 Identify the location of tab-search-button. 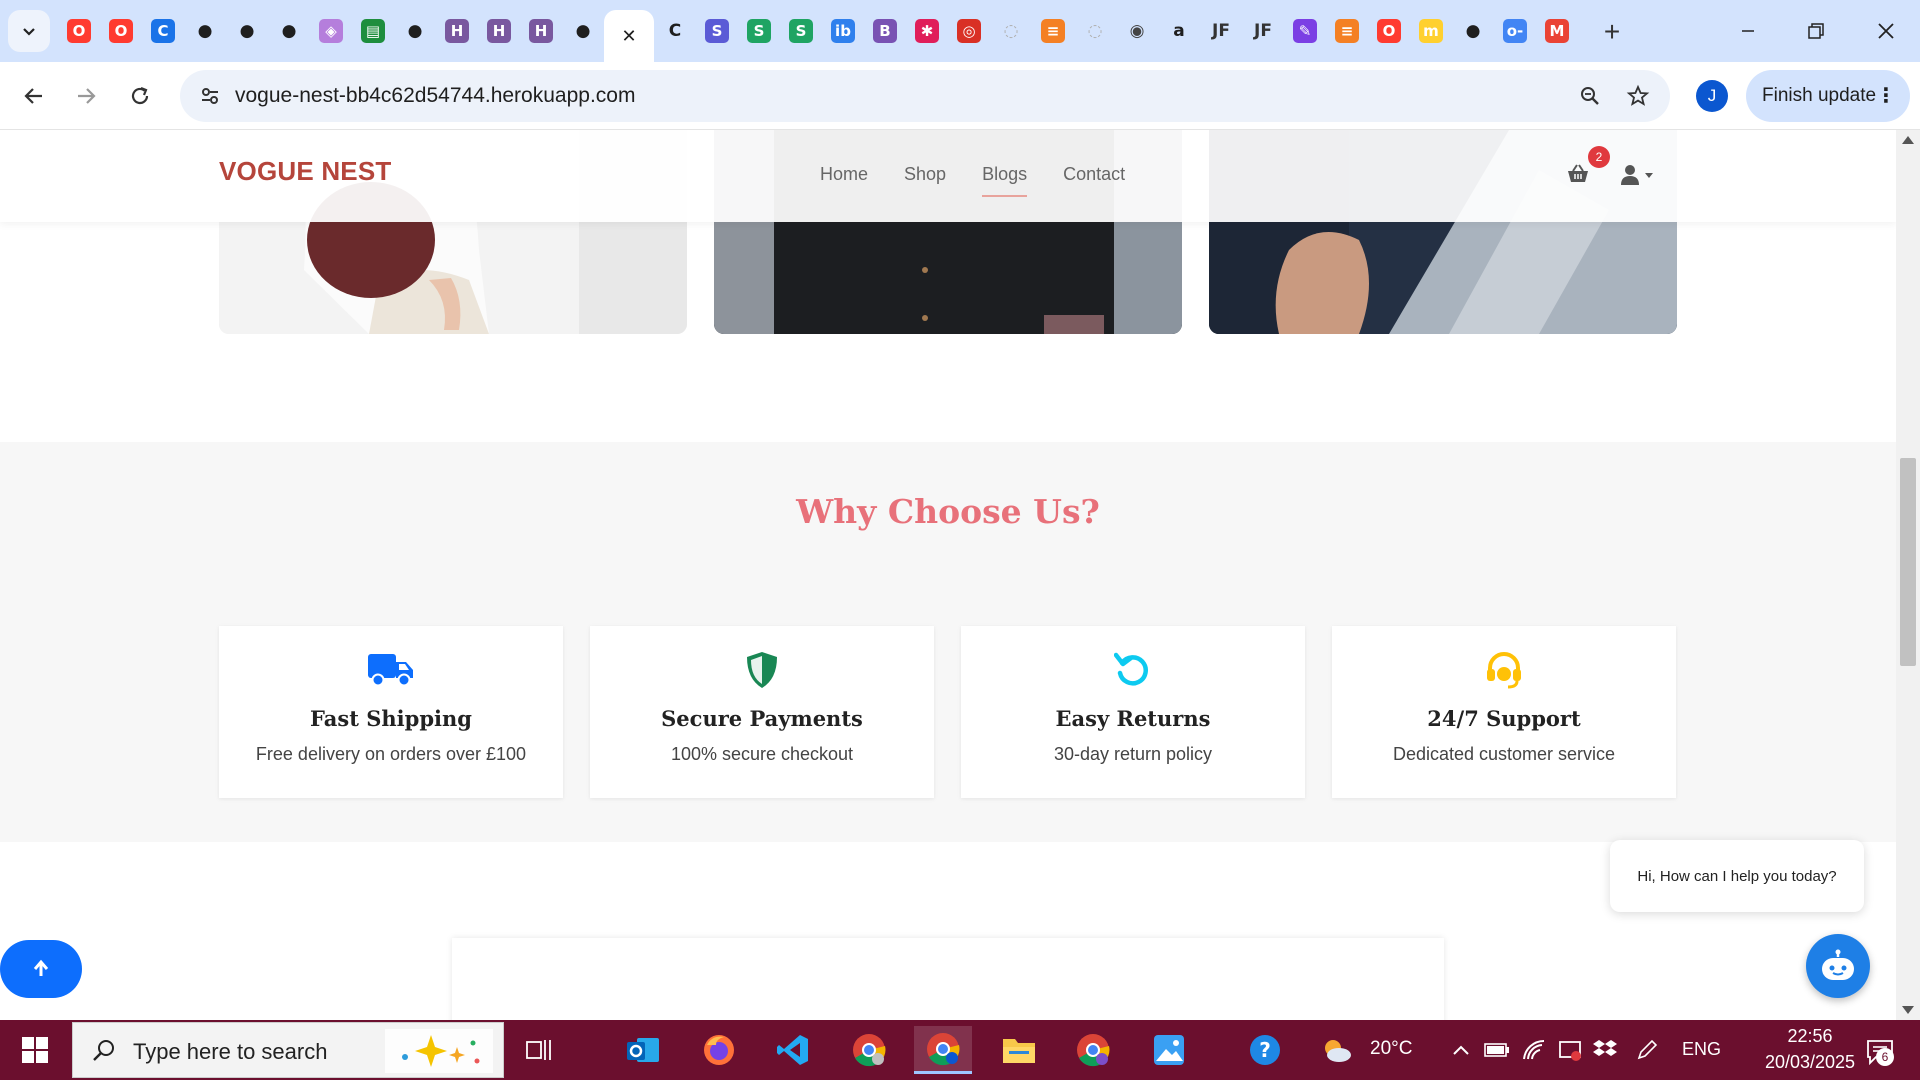
(29, 31).